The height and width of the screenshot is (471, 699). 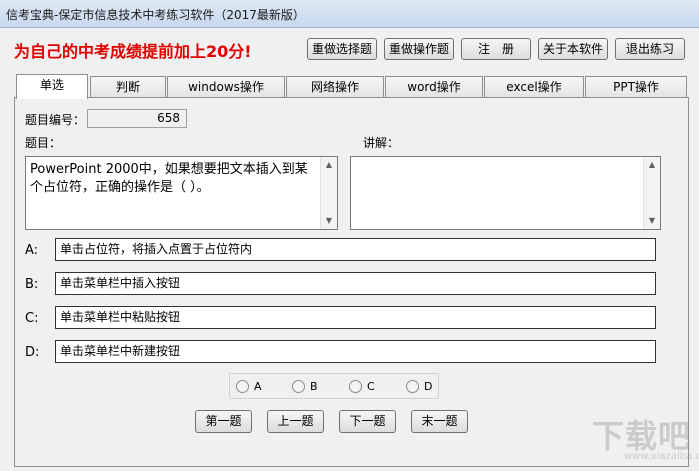 I want to click on register-button: 注 册, so click(x=496, y=49).